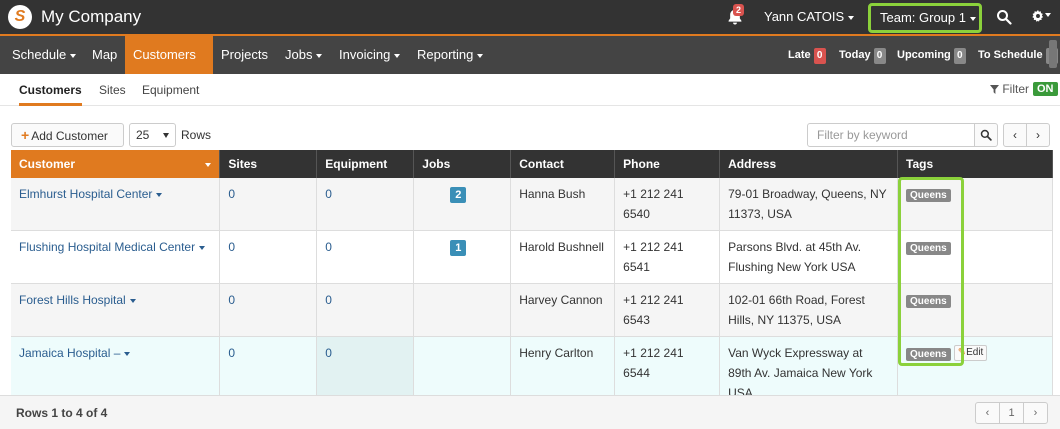 The height and width of the screenshot is (429, 1060). What do you see at coordinates (85, 194) in the screenshot?
I see `customer-link: Elmhurst Hospital Center` at bounding box center [85, 194].